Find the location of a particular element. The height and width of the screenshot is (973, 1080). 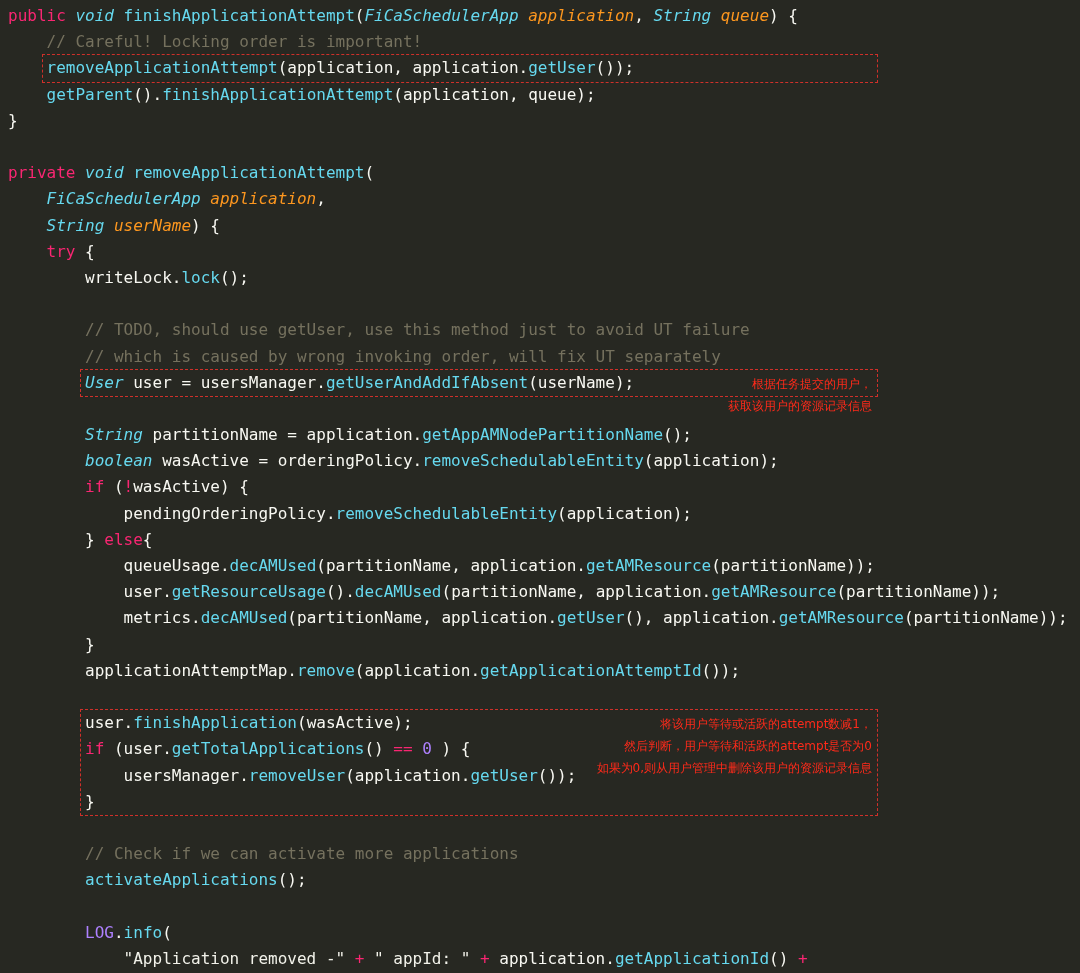

annotation-note: 根据任务提交的用户， is located at coordinates (812, 384).